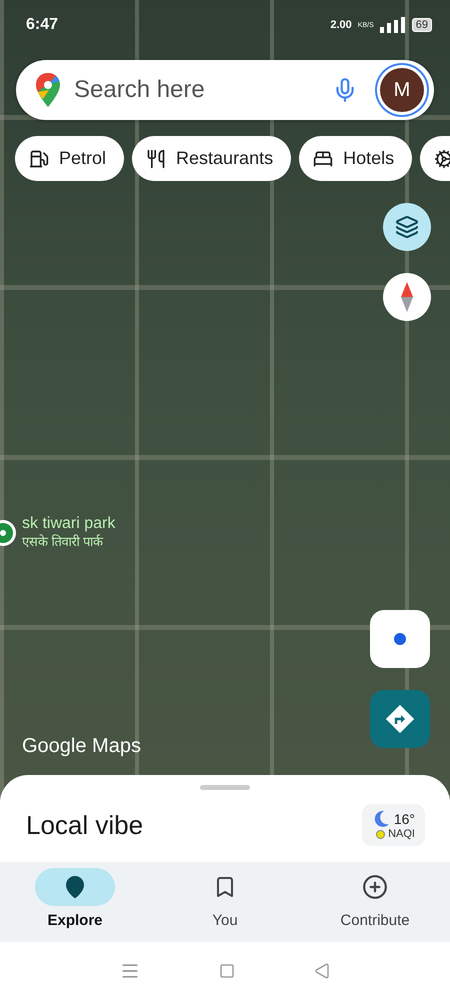  What do you see at coordinates (39, 158) in the screenshot?
I see `fuel-pump-icon` at bounding box center [39, 158].